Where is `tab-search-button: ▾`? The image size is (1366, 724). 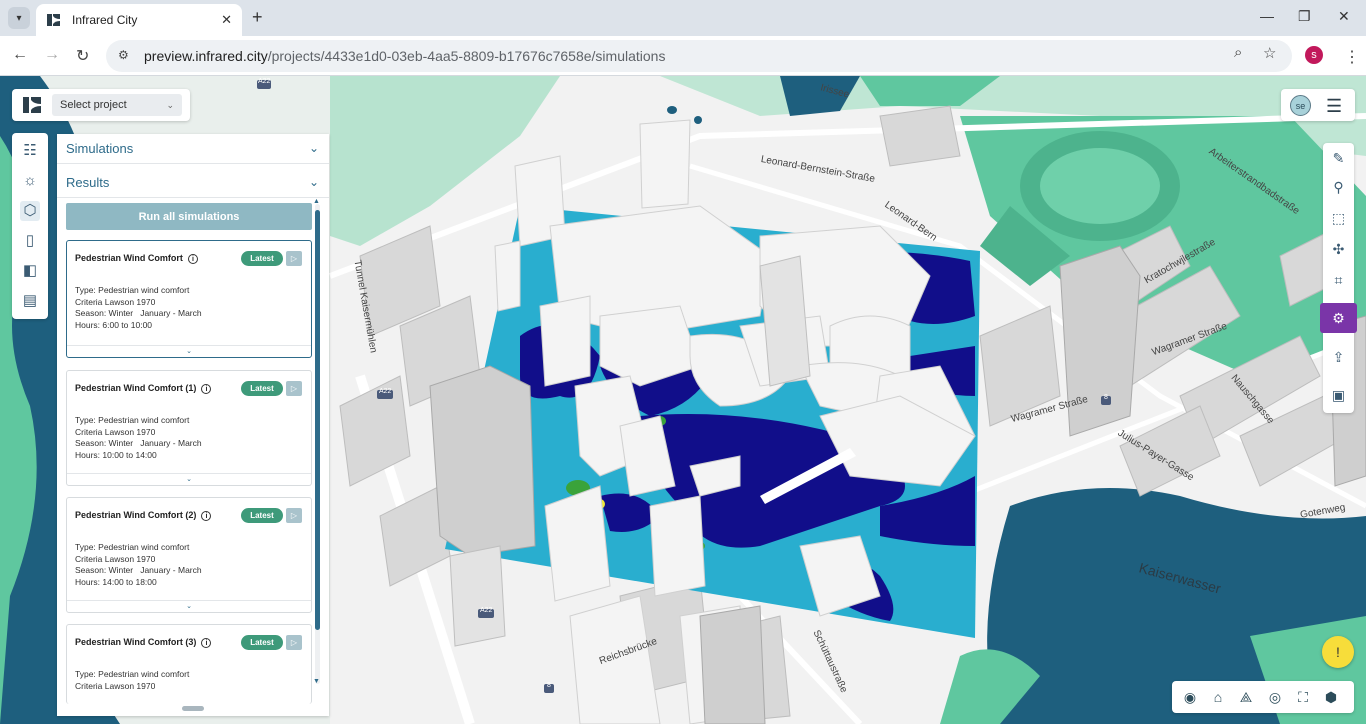
tab-search-button: ▾ is located at coordinates (19, 18).